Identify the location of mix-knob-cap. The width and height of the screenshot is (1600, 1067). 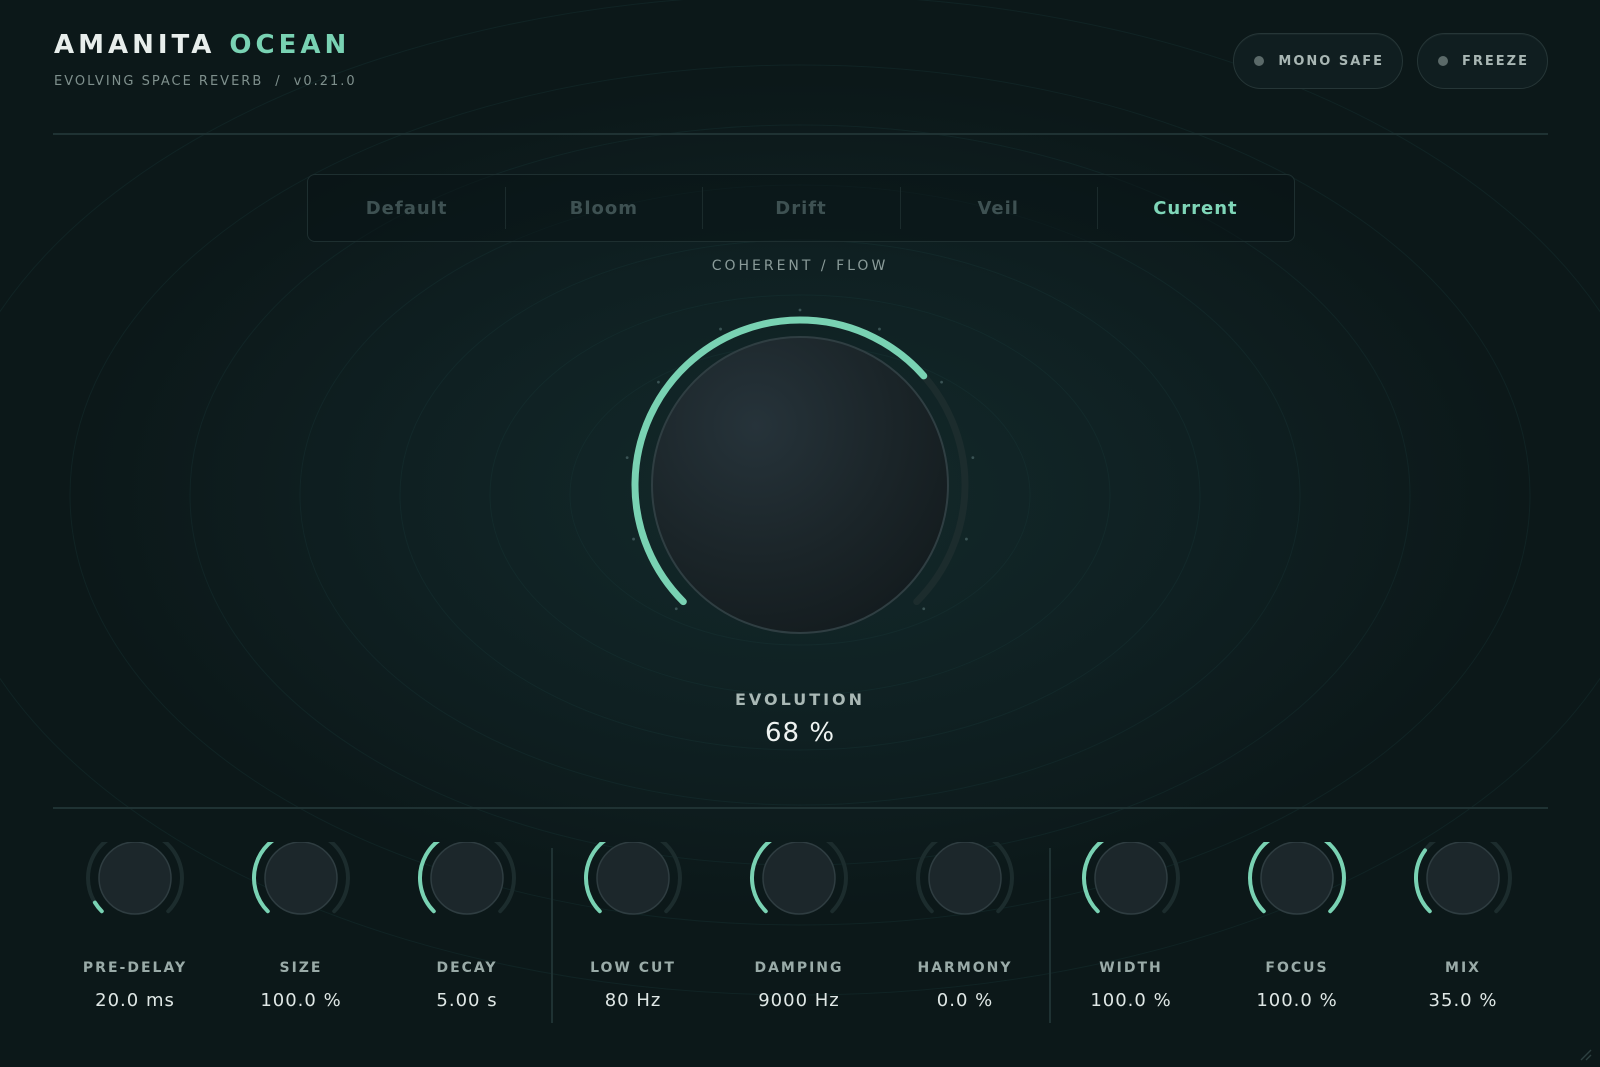
(1463, 878).